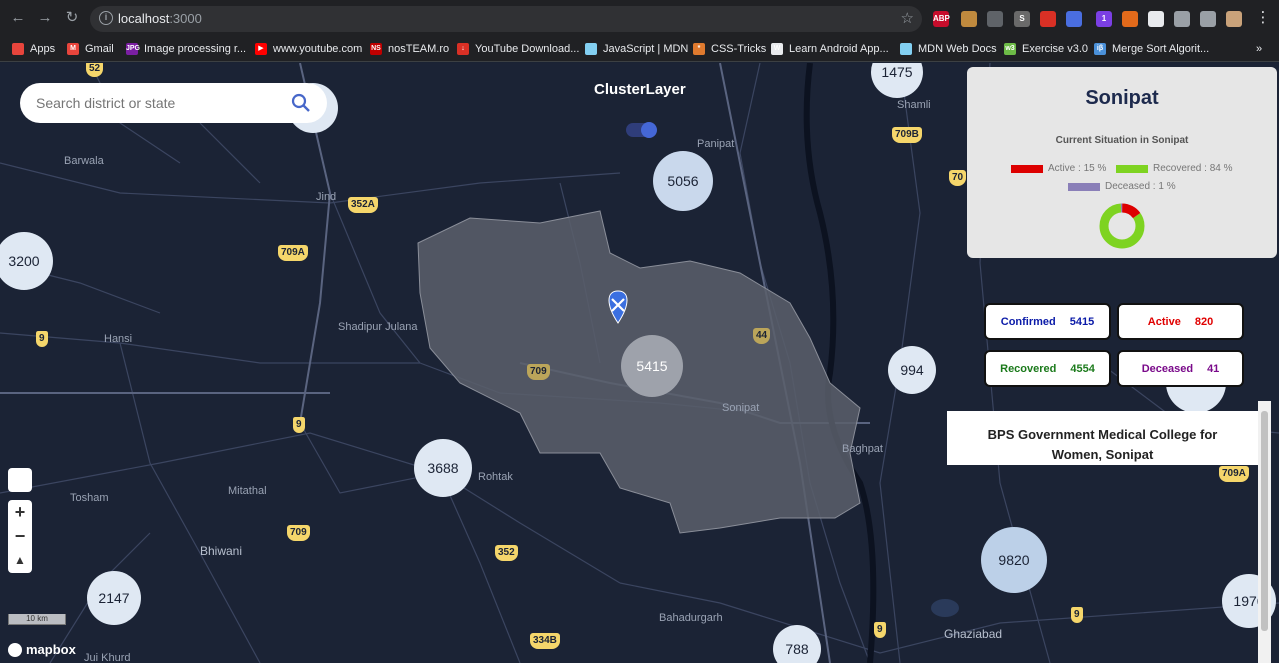 This screenshot has width=1279, height=663. I want to click on bookmark-star-icon: ☆, so click(907, 18).